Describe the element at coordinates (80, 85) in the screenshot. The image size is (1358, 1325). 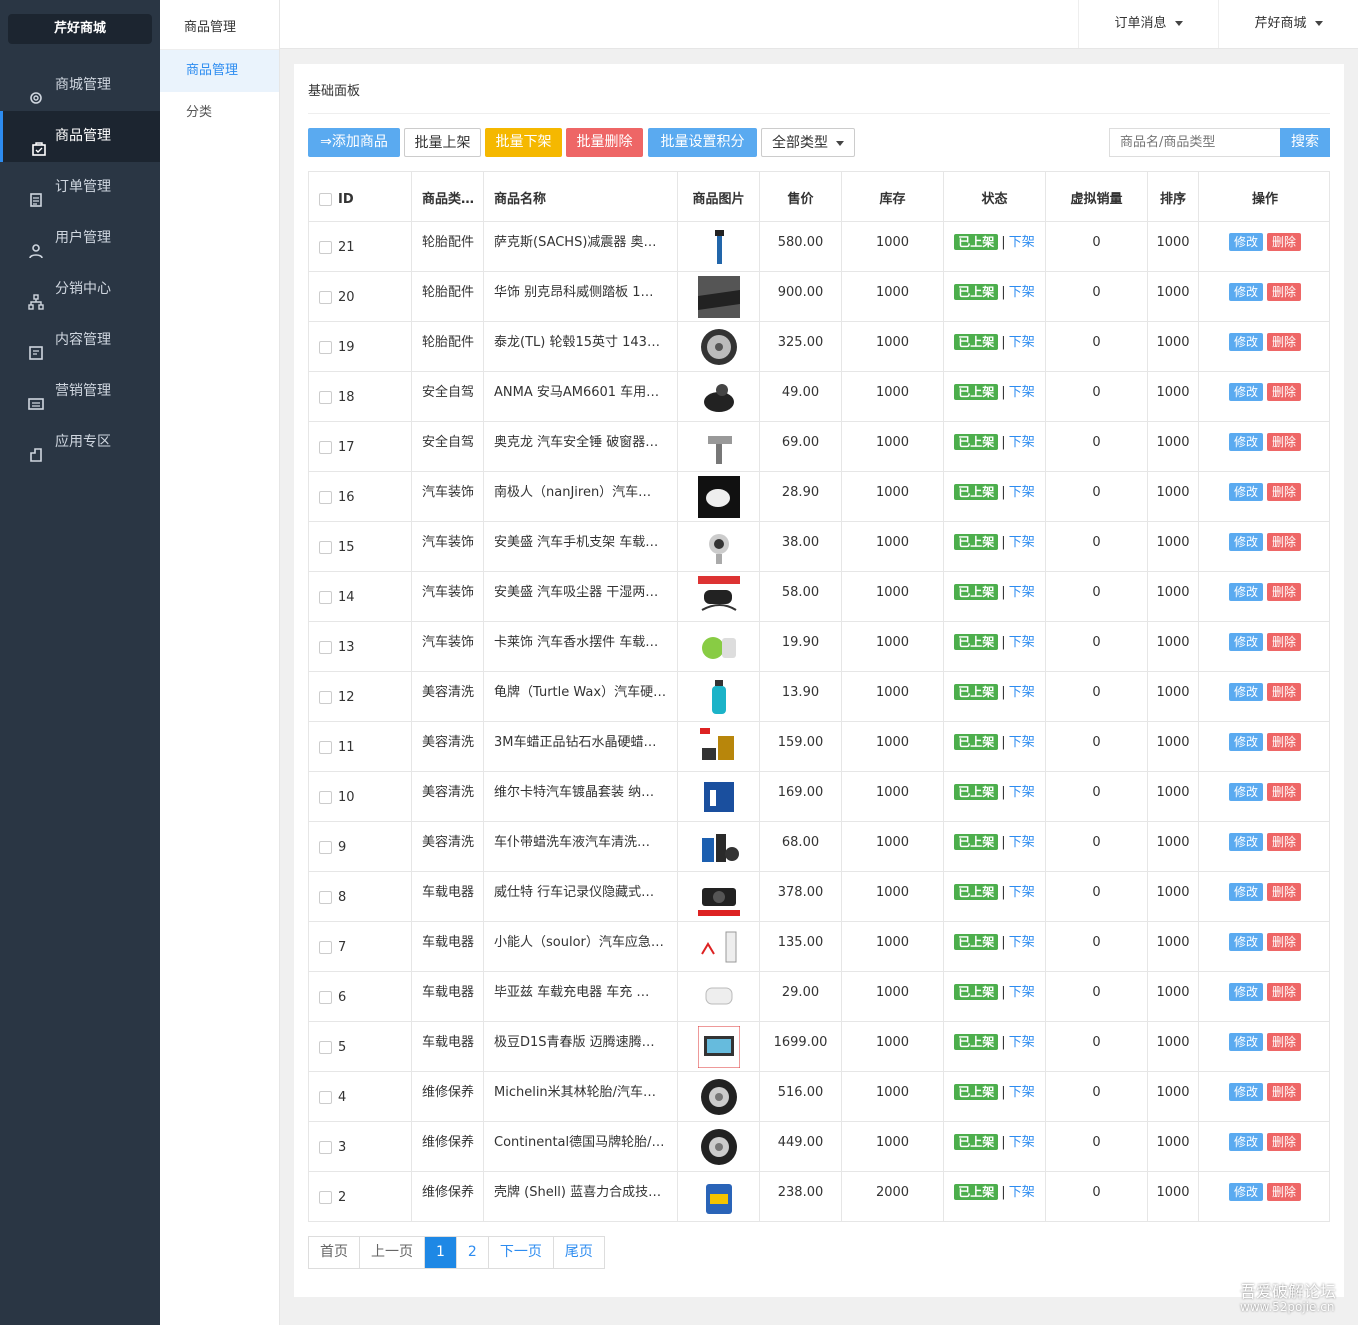
I see `sidebar-item-0: 商城管理` at that location.